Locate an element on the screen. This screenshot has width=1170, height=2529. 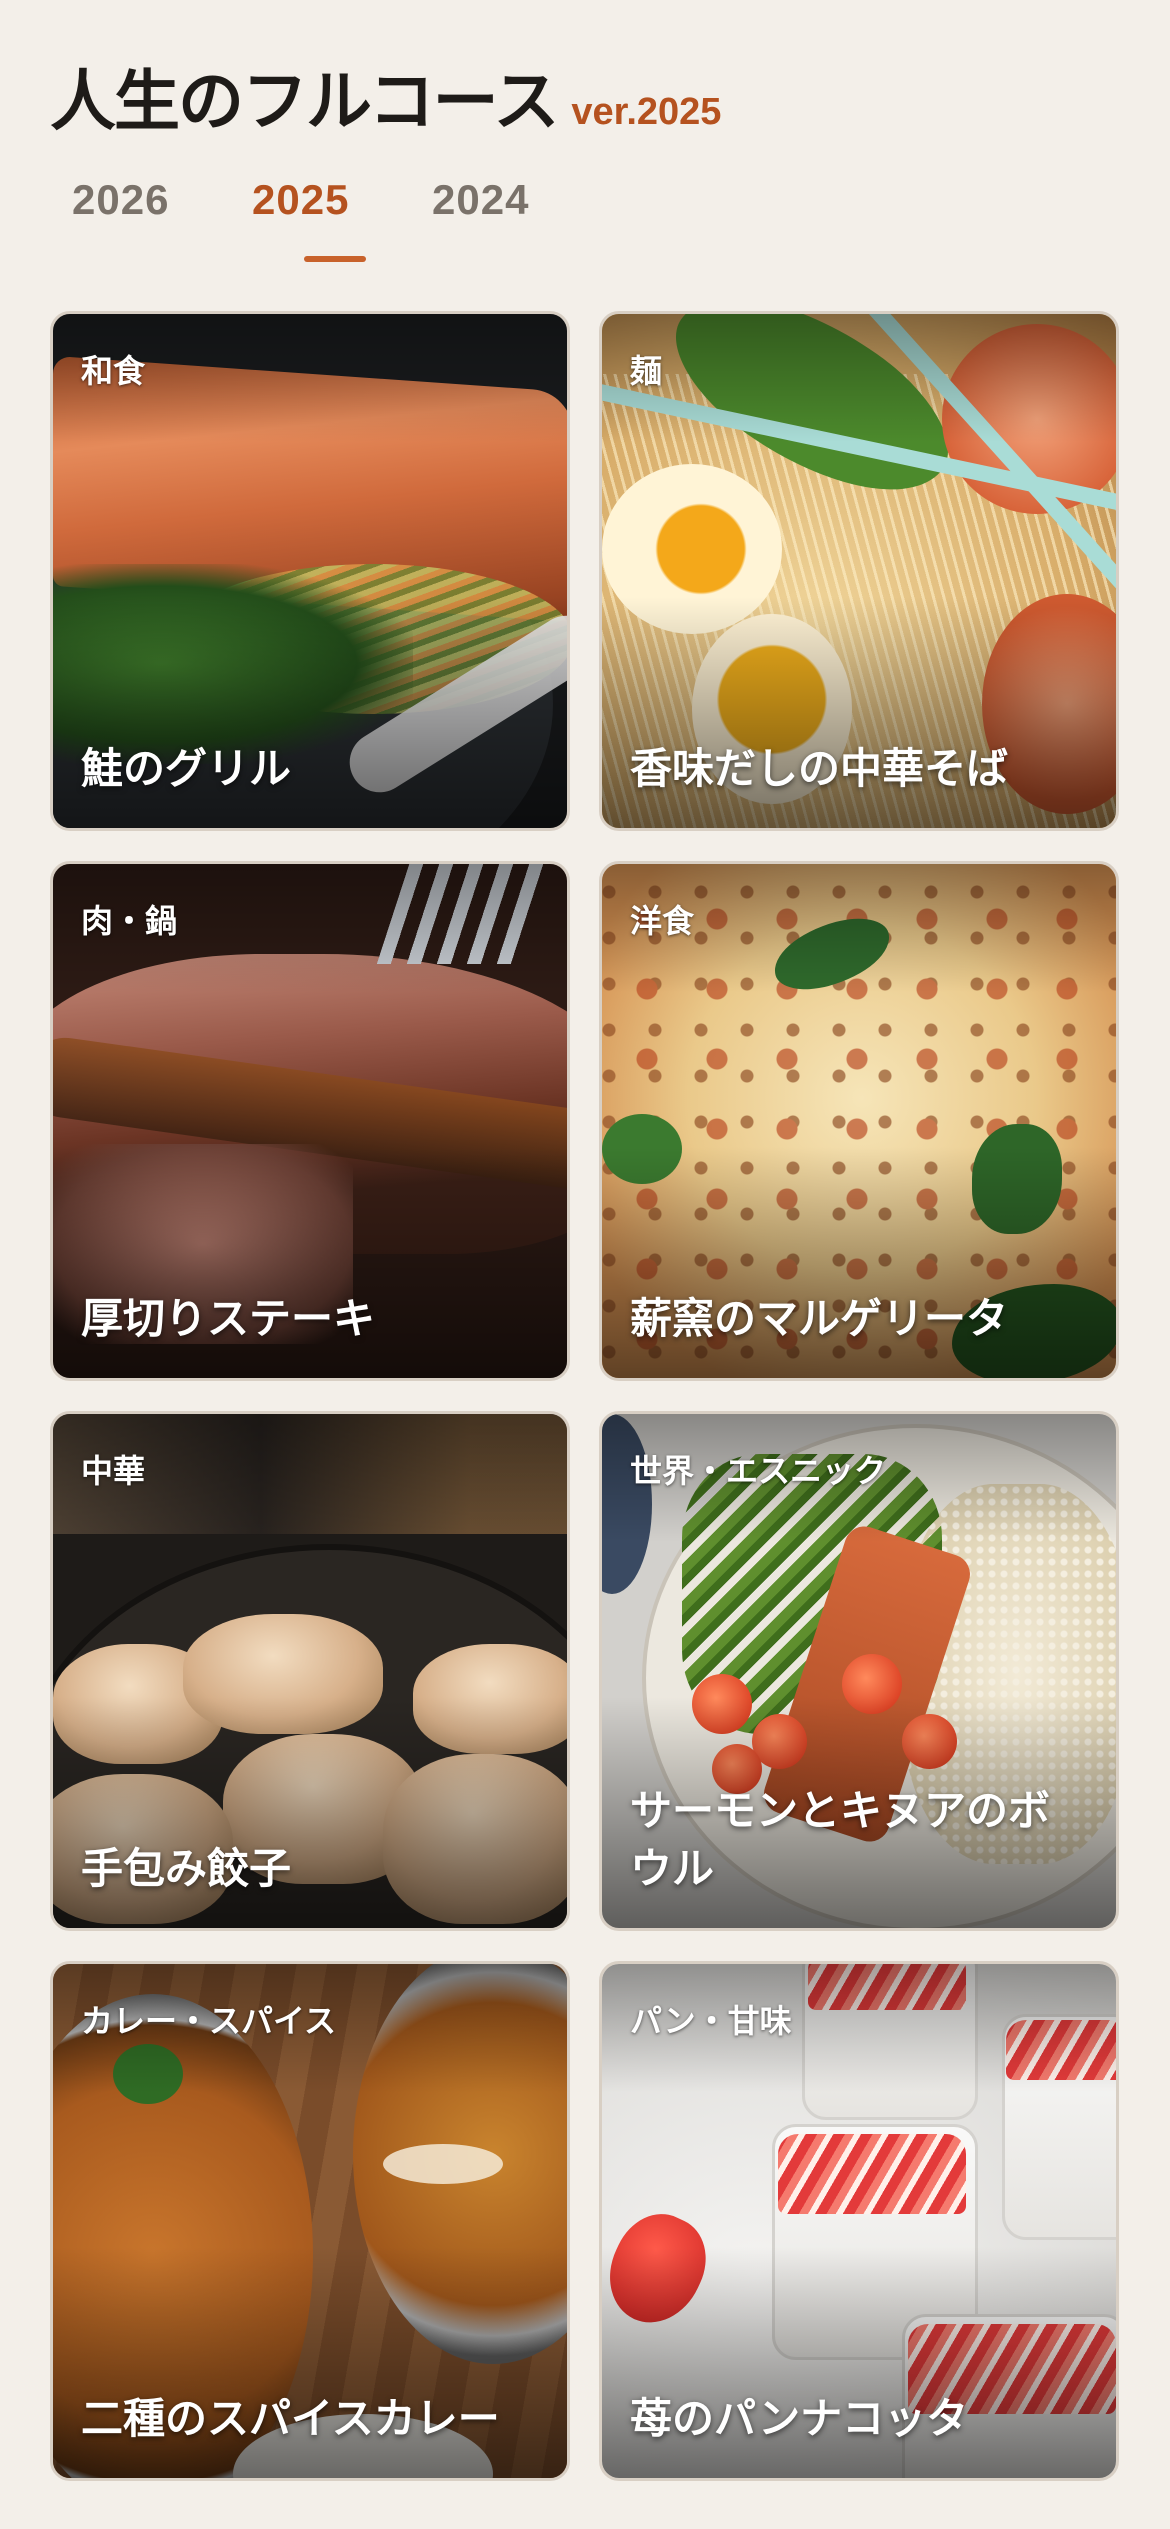
card-category: 和食 is located at coordinates (113, 371).